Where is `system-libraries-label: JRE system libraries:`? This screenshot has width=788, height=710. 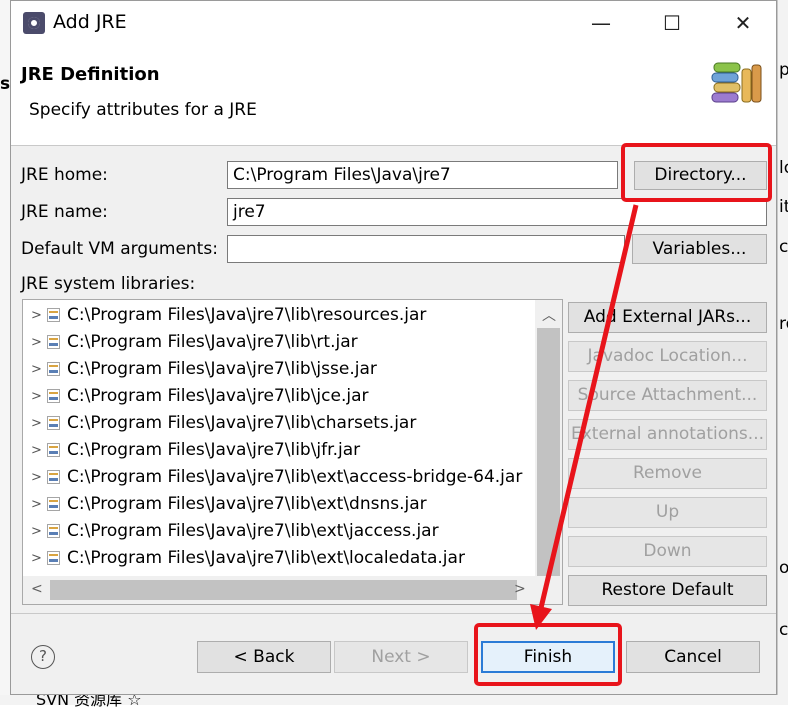
system-libraries-label: JRE system libraries: is located at coordinates (108, 284).